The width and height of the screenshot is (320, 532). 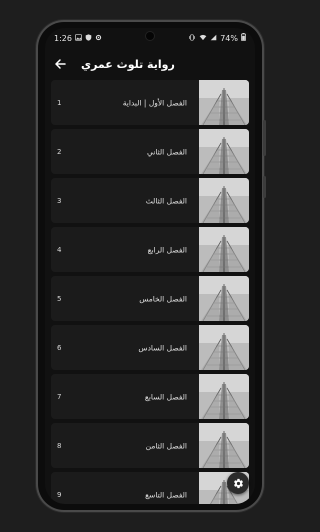 I want to click on chapter-item: 7 الفصل السابع, so click(x=150, y=396).